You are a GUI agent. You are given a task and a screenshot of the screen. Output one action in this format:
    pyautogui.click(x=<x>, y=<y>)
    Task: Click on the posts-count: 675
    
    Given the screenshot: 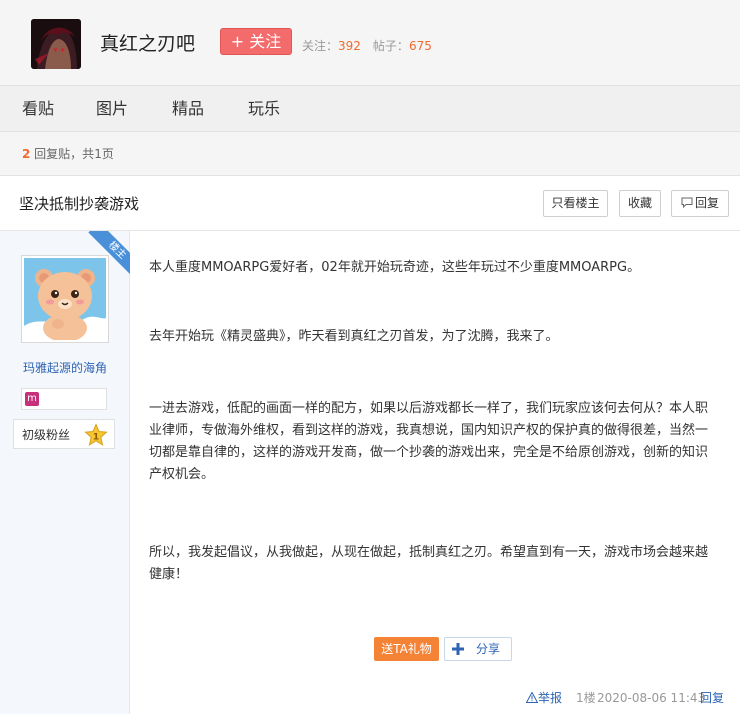 What is the action you would take?
    pyautogui.click(x=420, y=46)
    